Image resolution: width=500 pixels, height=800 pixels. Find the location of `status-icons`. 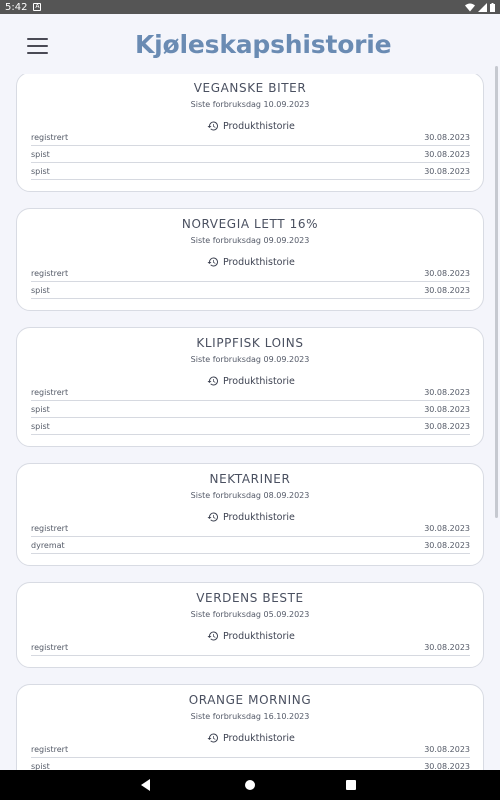

status-icons is located at coordinates (480, 7).